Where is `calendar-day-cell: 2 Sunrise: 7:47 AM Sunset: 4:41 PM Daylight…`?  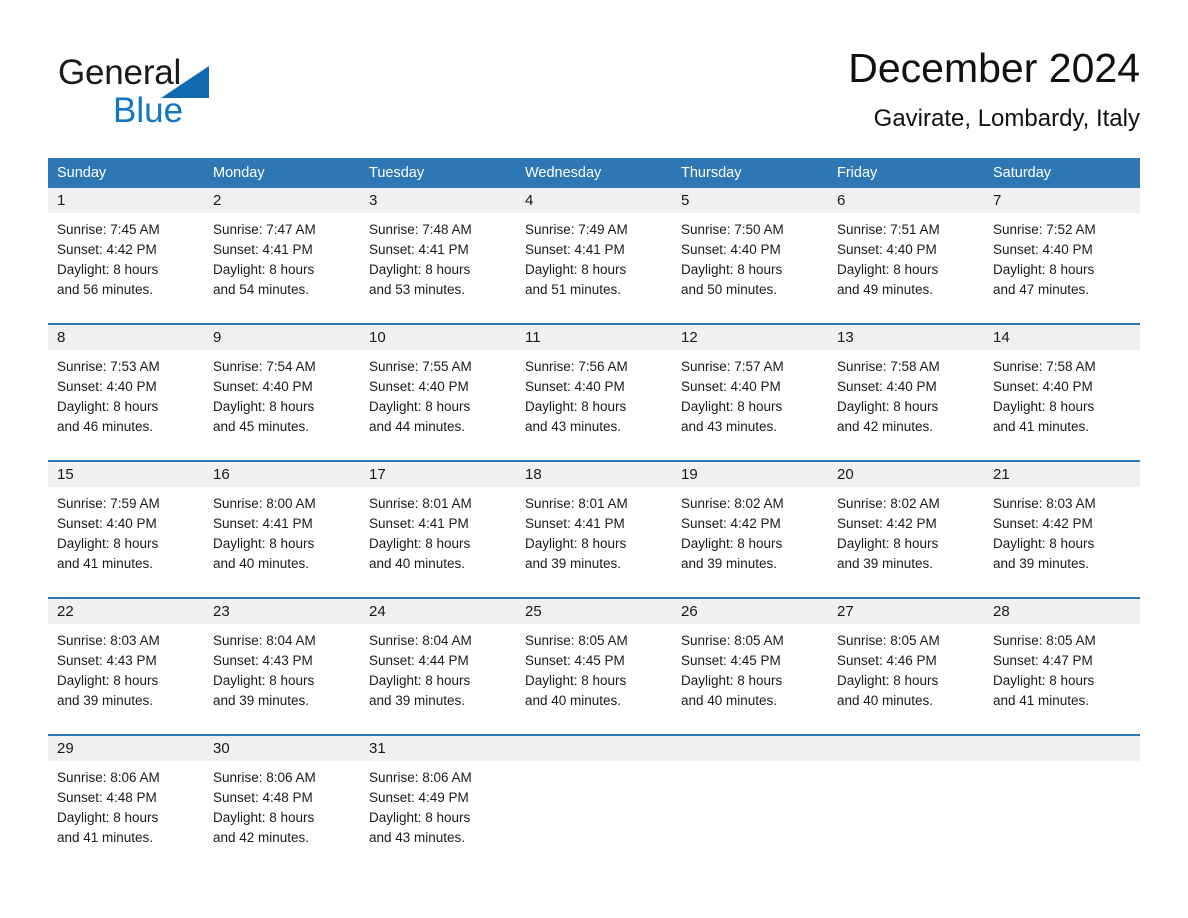 calendar-day-cell: 2 Sunrise: 7:47 AM Sunset: 4:41 PM Daylight… is located at coordinates (282, 251).